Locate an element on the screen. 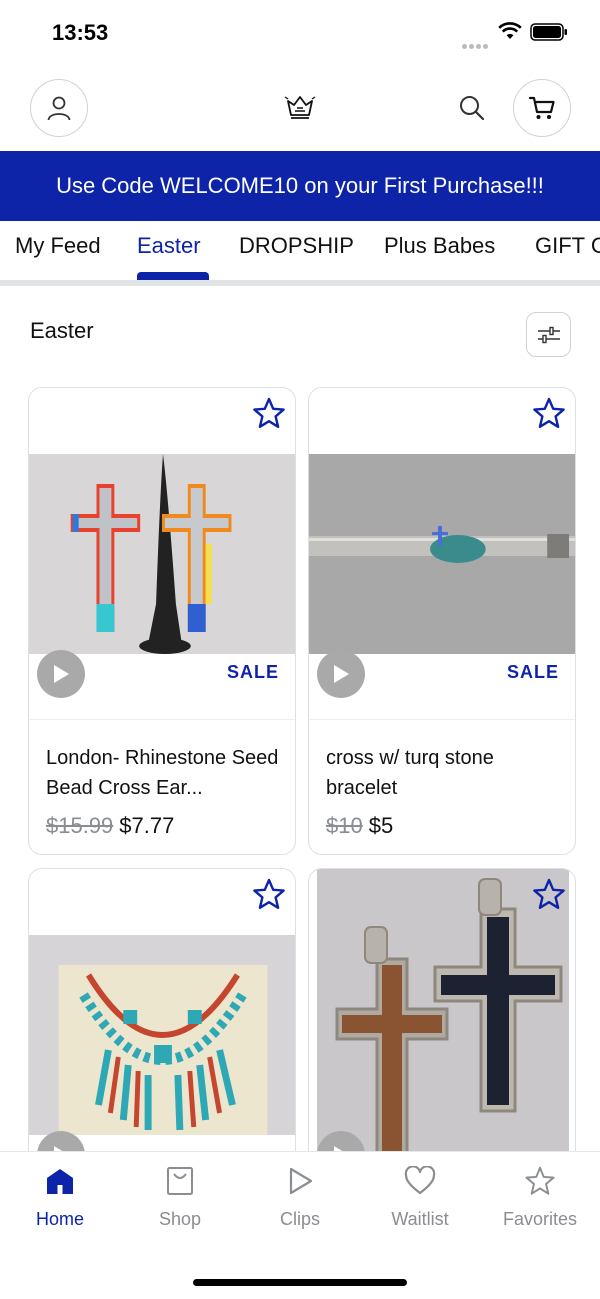 Image resolution: width=600 pixels, height=1299 pixels. nav-shop: Shop is located at coordinates (180, 1198).